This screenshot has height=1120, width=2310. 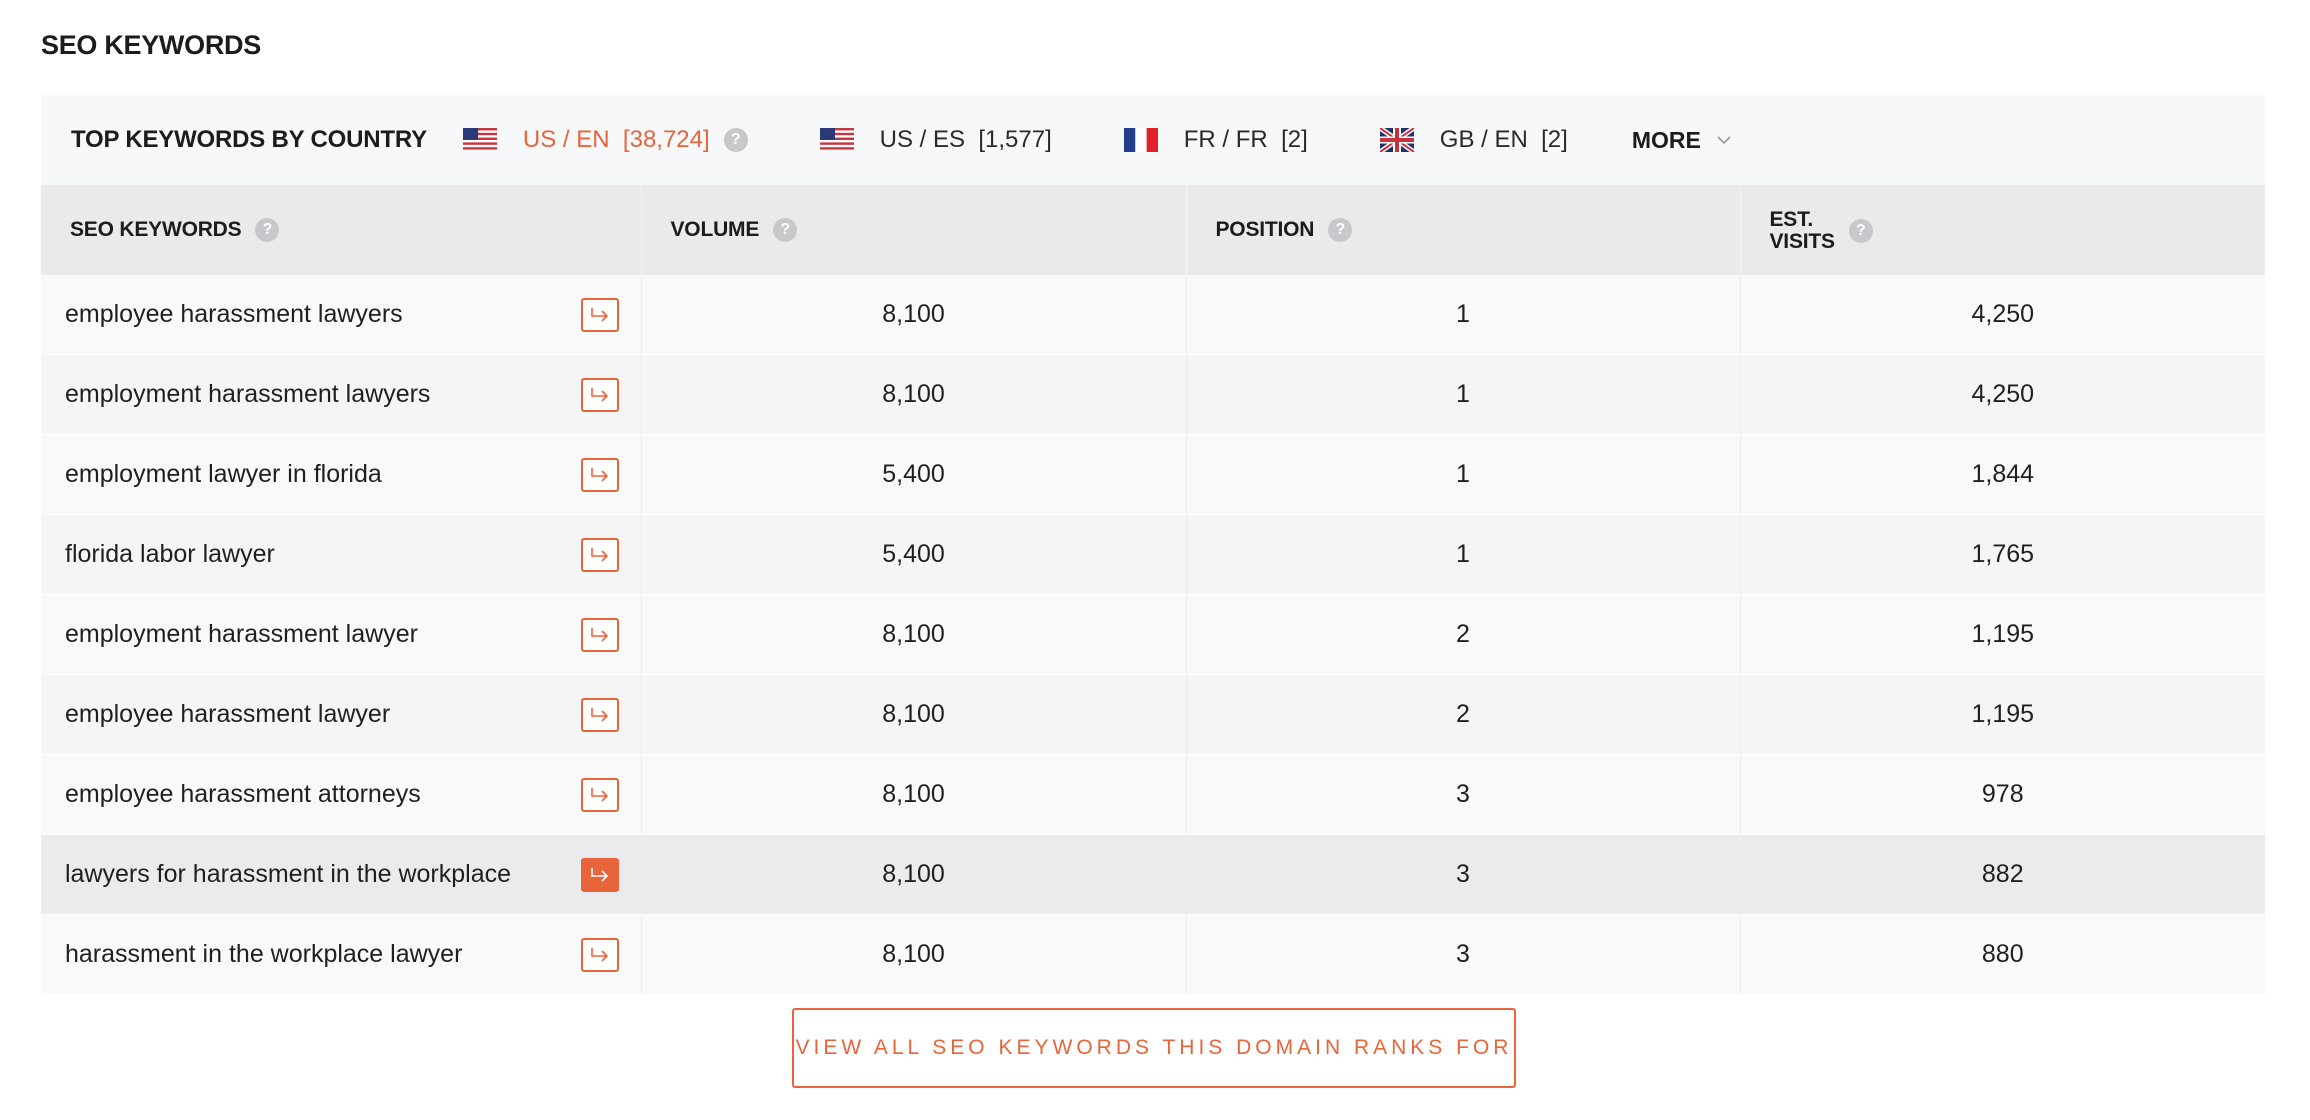 What do you see at coordinates (170, 554) in the screenshot?
I see `keyword-text: florida labor lawyer` at bounding box center [170, 554].